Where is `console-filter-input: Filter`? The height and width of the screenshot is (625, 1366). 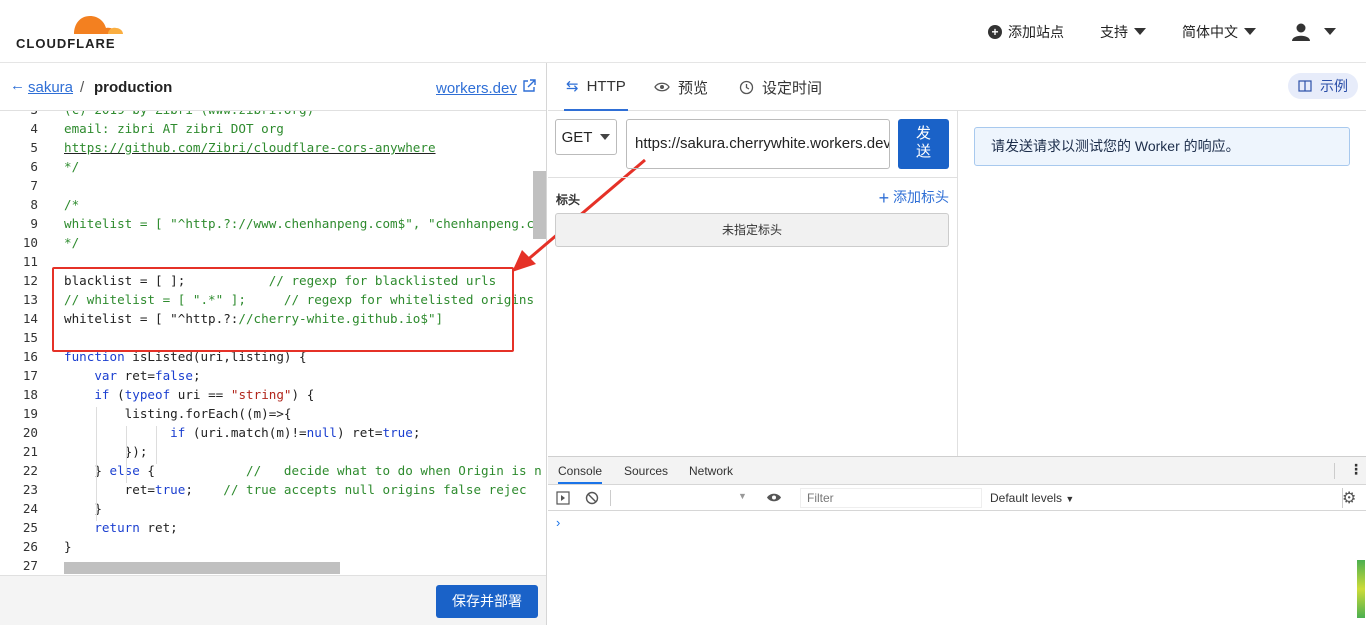
console-filter-input: Filter is located at coordinates (891, 498).